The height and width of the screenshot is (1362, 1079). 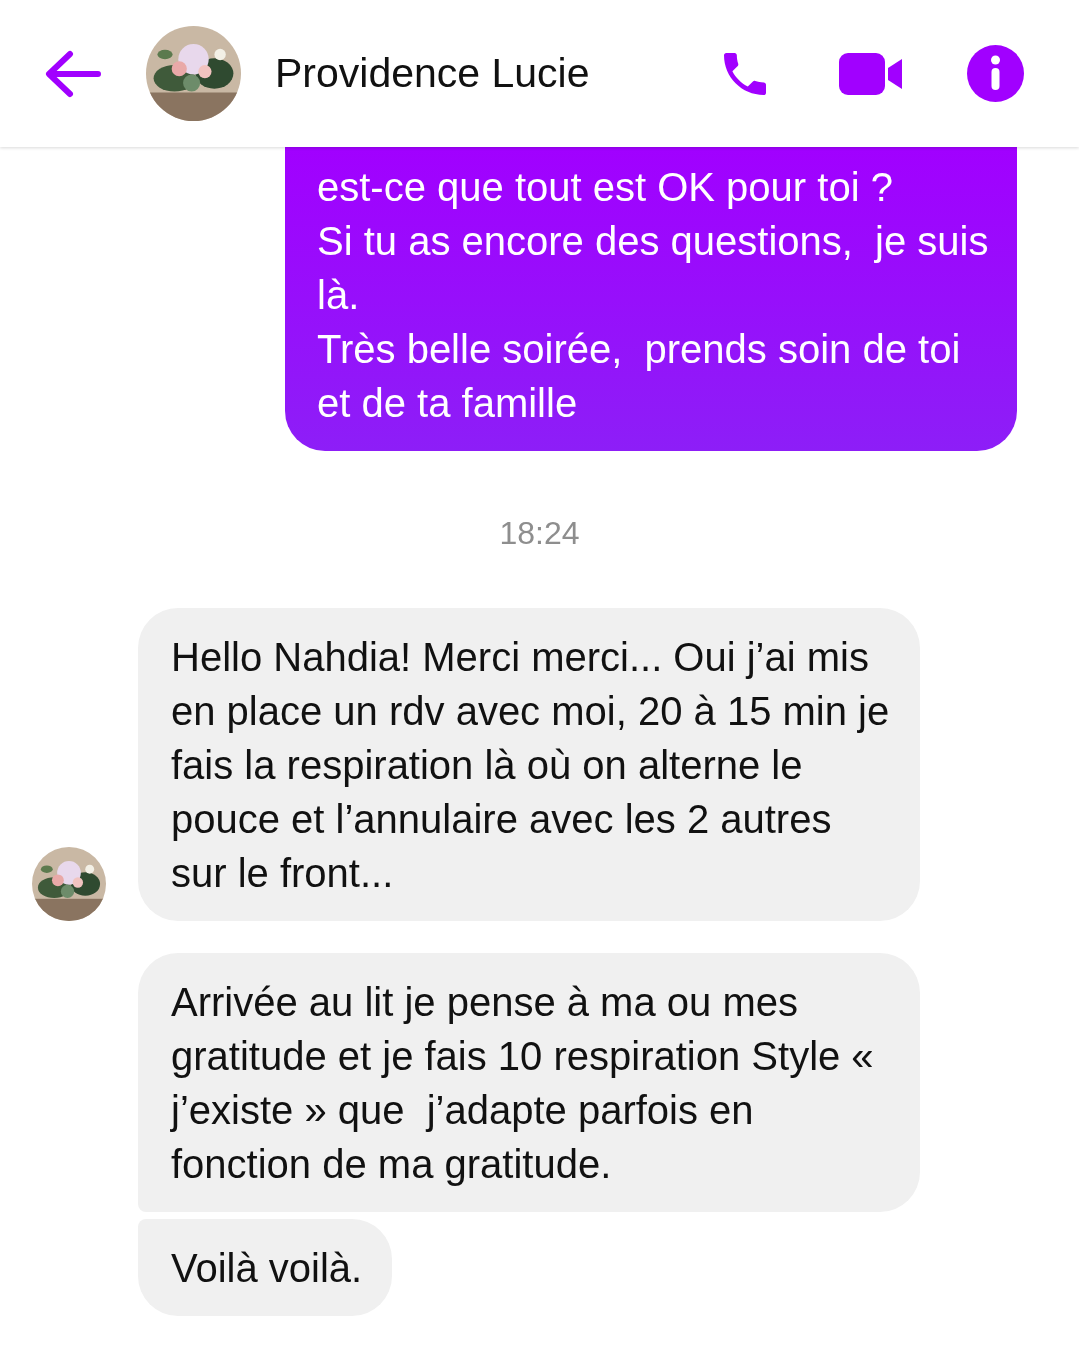 I want to click on message-bubble: Arrivée au lit je pense à ma ou mes gratitude et je fais 10 respiration Style « j’existe » que j’adapte parfois en fonction de ma gratitude., so click(x=529, y=1082).